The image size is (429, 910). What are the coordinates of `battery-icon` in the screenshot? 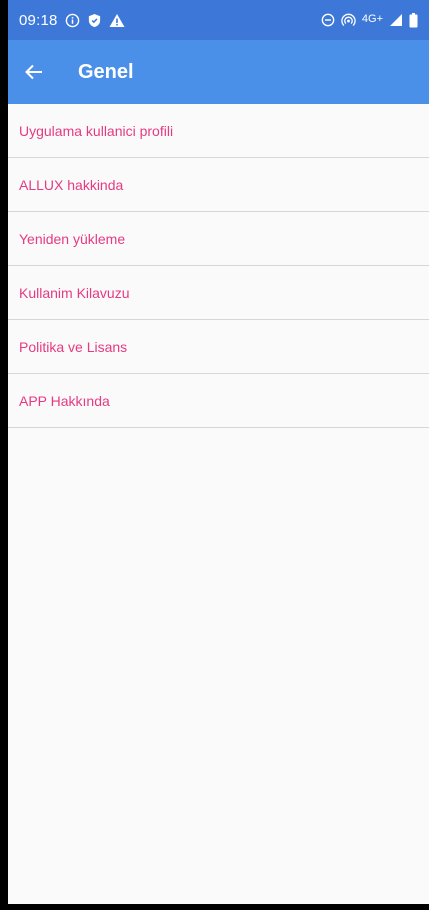 It's located at (413, 20).